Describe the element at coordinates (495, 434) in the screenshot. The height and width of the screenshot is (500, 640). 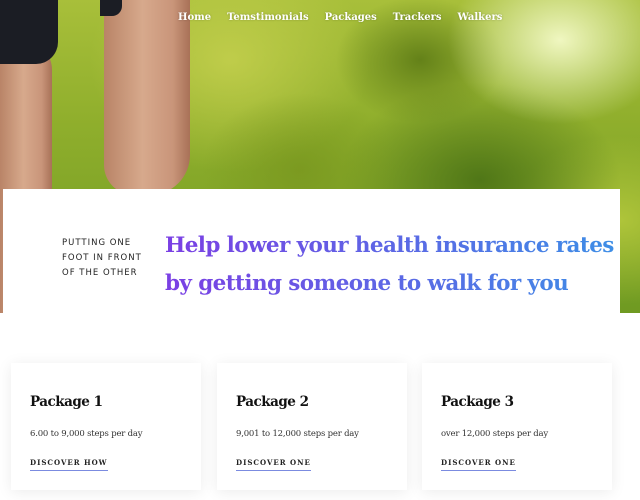
I see `package-description: over 12,000 steps per day` at that location.